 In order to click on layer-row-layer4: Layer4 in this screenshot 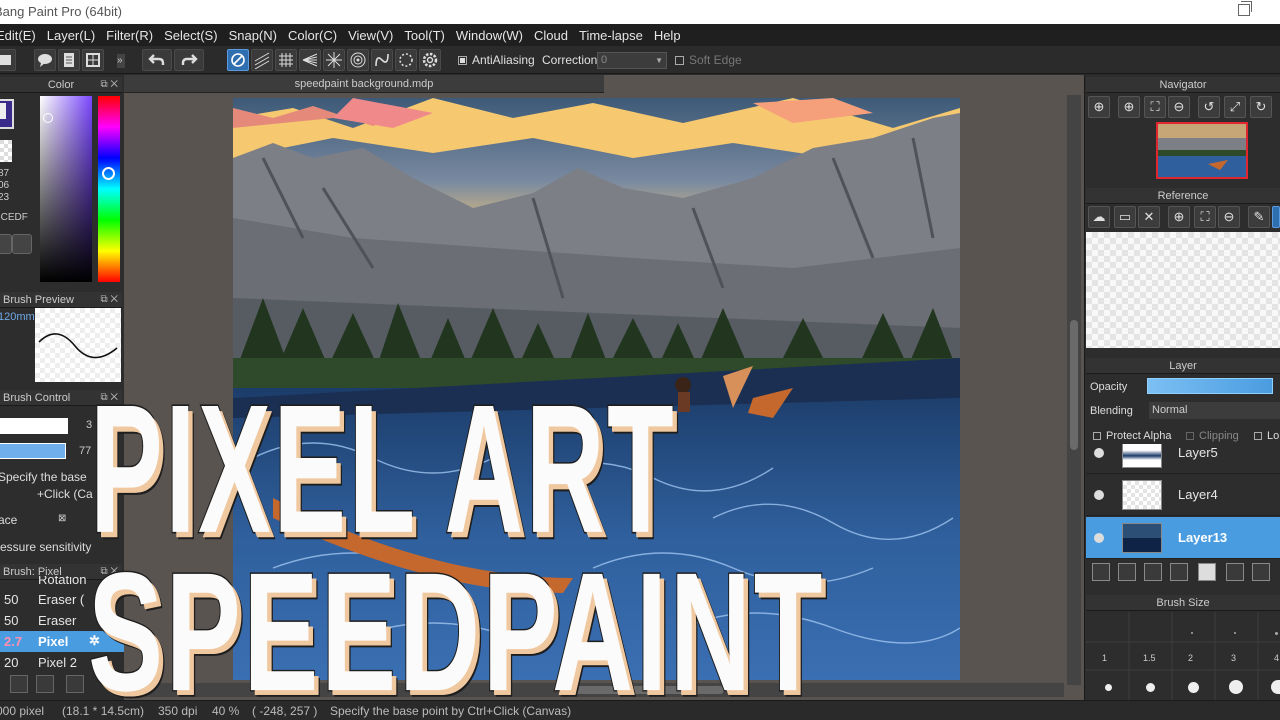, I will do `click(1183, 495)`.